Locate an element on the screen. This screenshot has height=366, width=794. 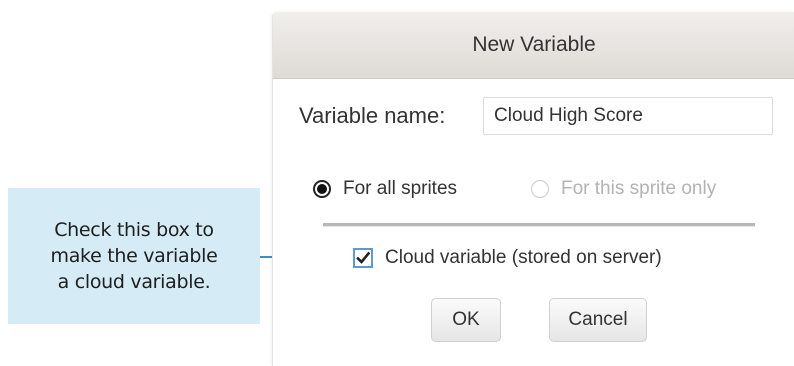
radio-for-all-sprites: For all sprites is located at coordinates (385, 189).